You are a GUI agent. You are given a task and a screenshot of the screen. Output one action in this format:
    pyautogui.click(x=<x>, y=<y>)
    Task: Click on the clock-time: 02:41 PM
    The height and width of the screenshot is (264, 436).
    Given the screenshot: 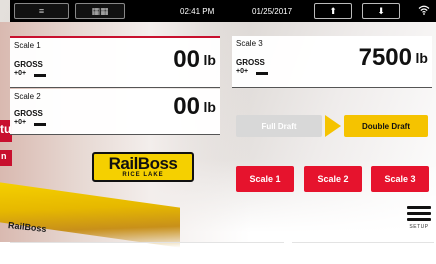 What is the action you would take?
    pyautogui.click(x=197, y=11)
    